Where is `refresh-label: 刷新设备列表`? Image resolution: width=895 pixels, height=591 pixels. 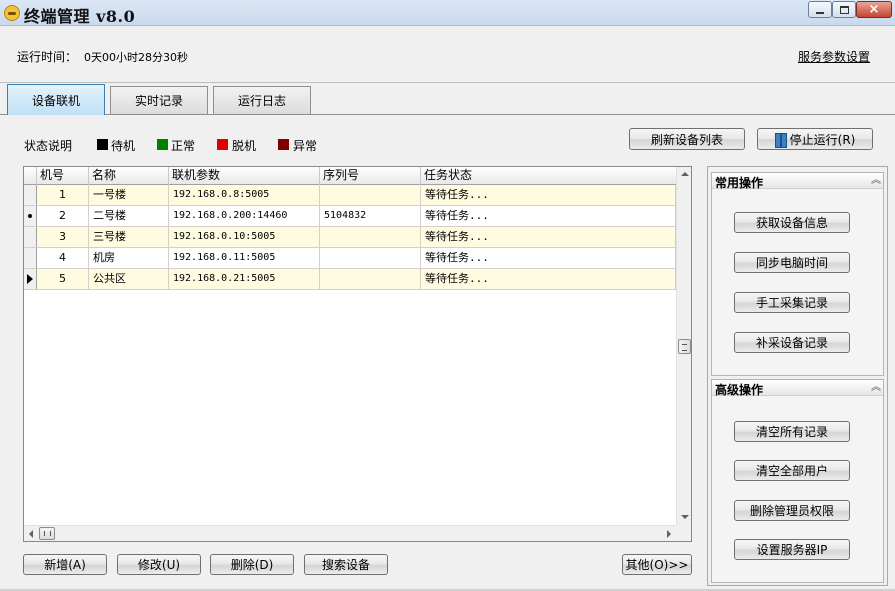 refresh-label: 刷新设备列表 is located at coordinates (686, 139).